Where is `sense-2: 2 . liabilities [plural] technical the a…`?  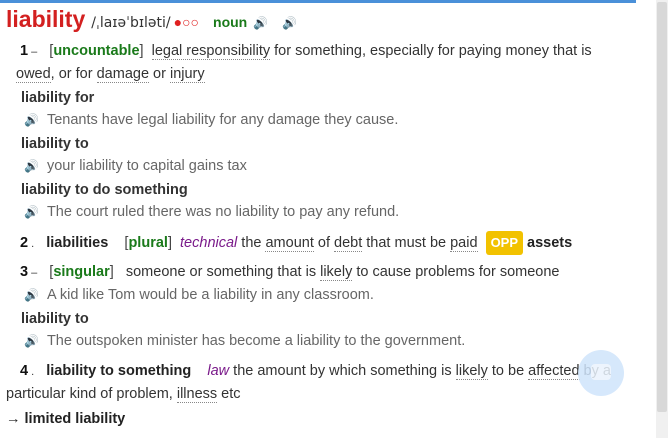
sense-2: 2 . liabilities [plural] technical the a… is located at coordinates (320, 243).